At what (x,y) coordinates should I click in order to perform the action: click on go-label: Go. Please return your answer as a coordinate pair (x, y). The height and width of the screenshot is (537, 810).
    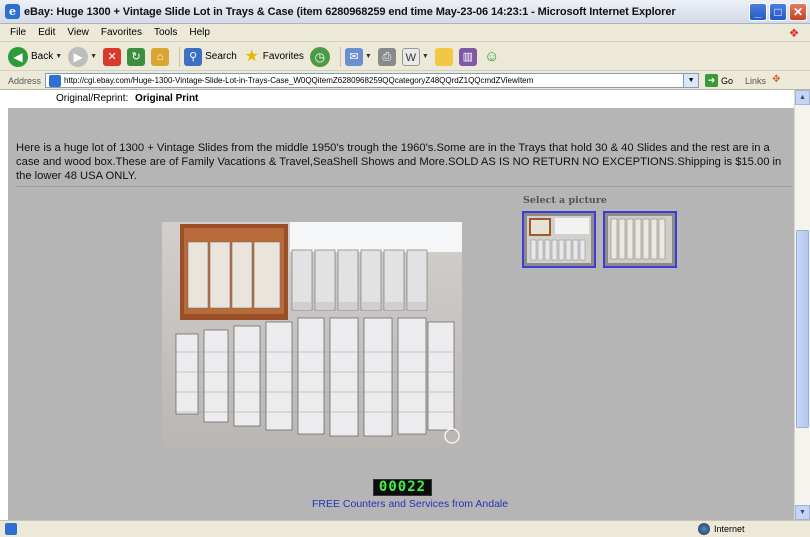
    Looking at the image, I should click on (727, 80).